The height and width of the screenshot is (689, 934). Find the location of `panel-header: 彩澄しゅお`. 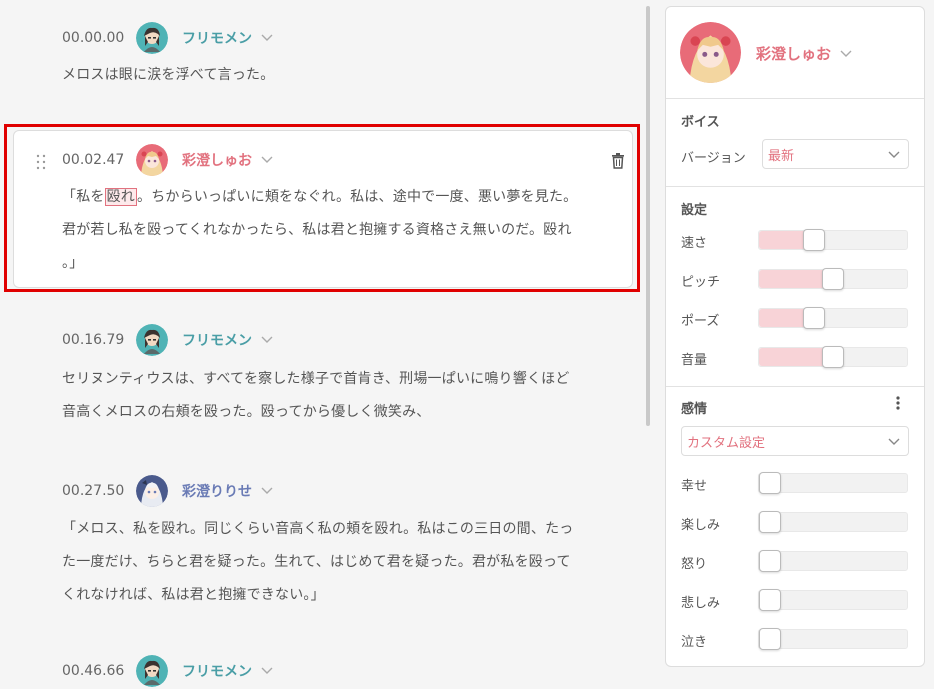

panel-header: 彩澄しゅお is located at coordinates (795, 53).